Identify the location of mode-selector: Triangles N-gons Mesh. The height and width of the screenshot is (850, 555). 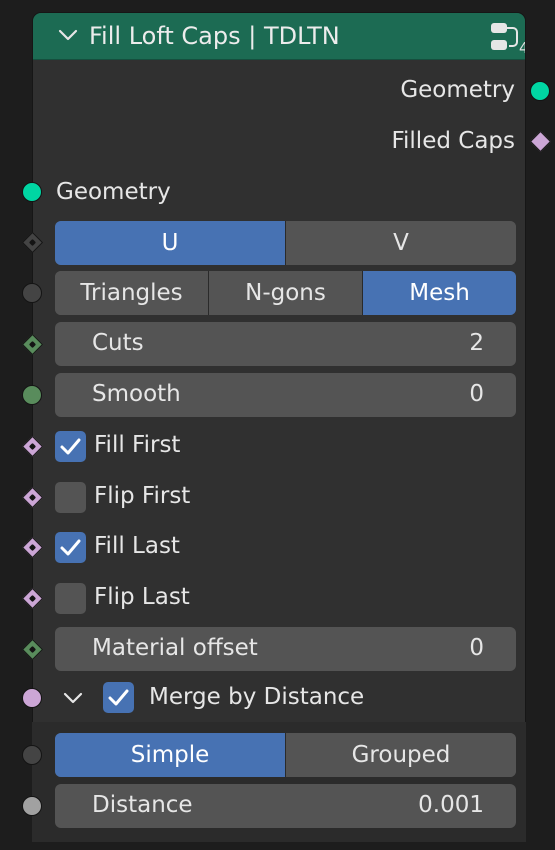
(285, 293).